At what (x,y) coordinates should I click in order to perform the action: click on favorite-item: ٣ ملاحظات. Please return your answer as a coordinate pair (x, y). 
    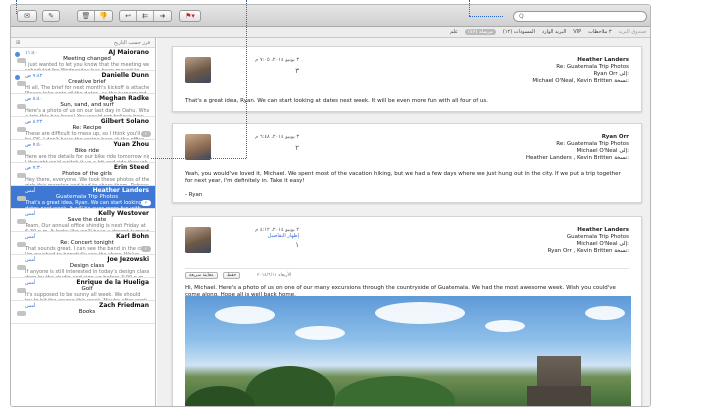
    Looking at the image, I should click on (599, 32).